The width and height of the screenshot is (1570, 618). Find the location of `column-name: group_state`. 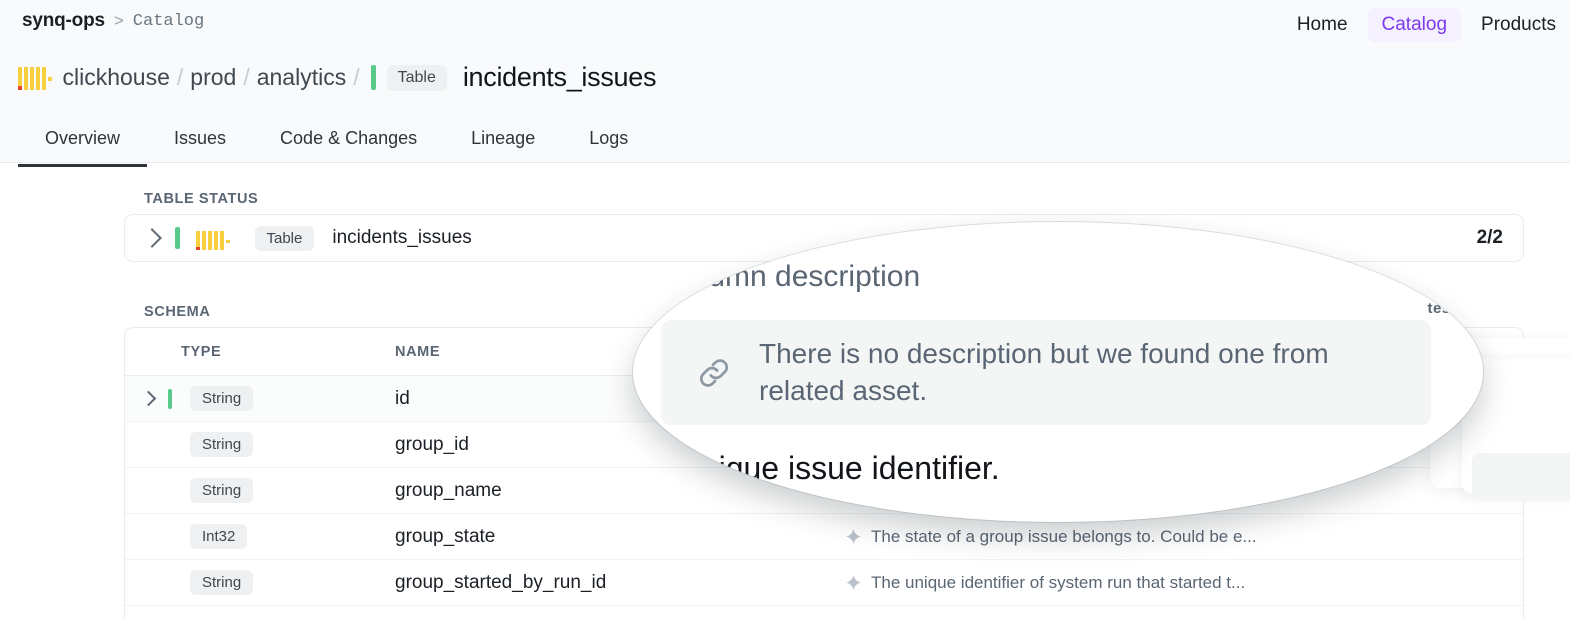

column-name: group_state is located at coordinates (445, 536).